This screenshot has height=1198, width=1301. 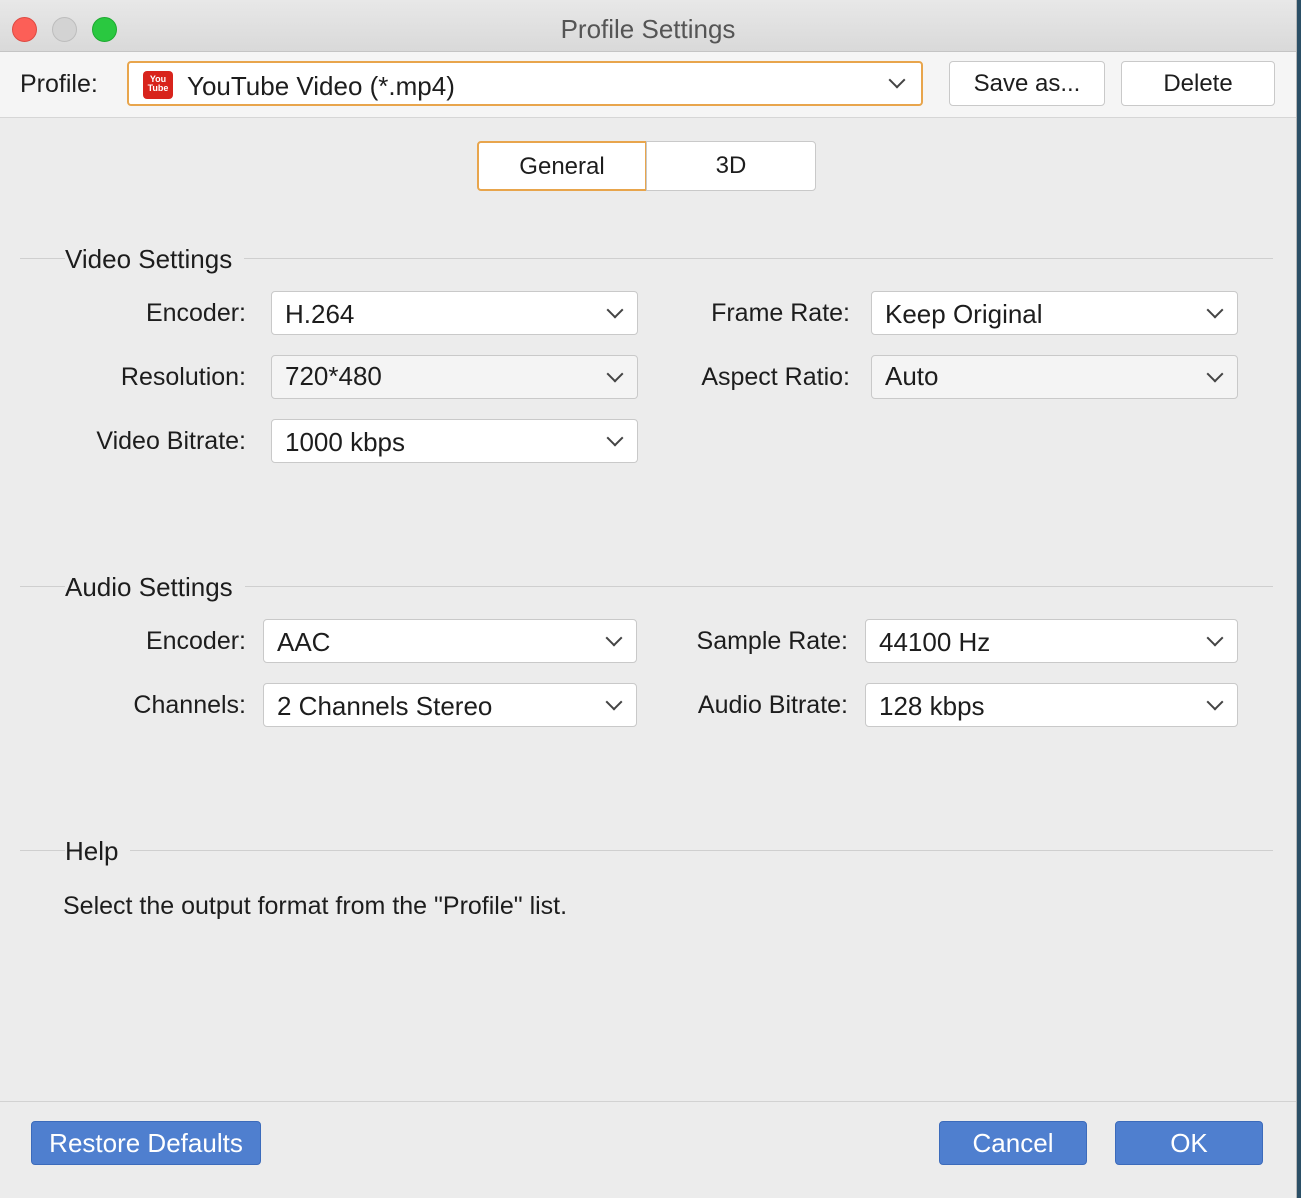 I want to click on footer-divider, so click(x=648, y=1101).